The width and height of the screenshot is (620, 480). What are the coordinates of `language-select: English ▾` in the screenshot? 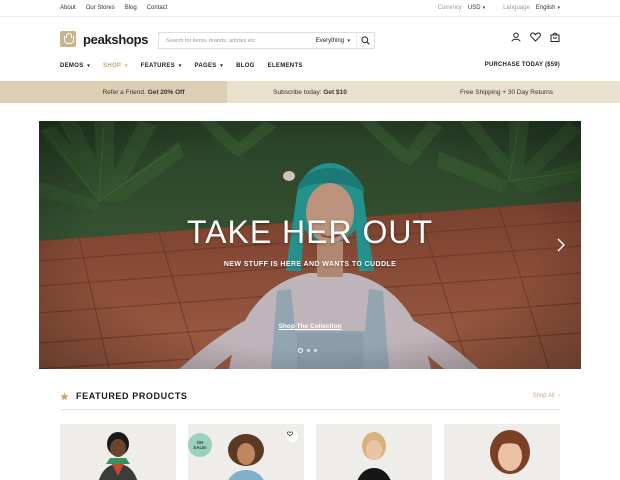 It's located at (548, 8).